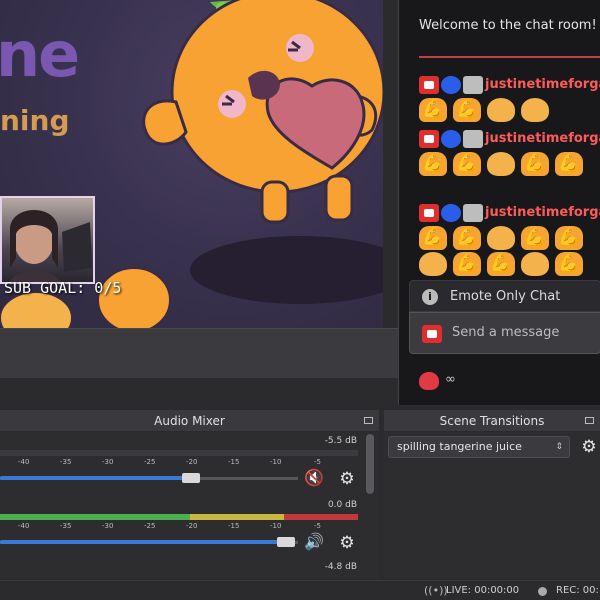  What do you see at coordinates (450, 379) in the screenshot?
I see `bits-count: ∞` at bounding box center [450, 379].